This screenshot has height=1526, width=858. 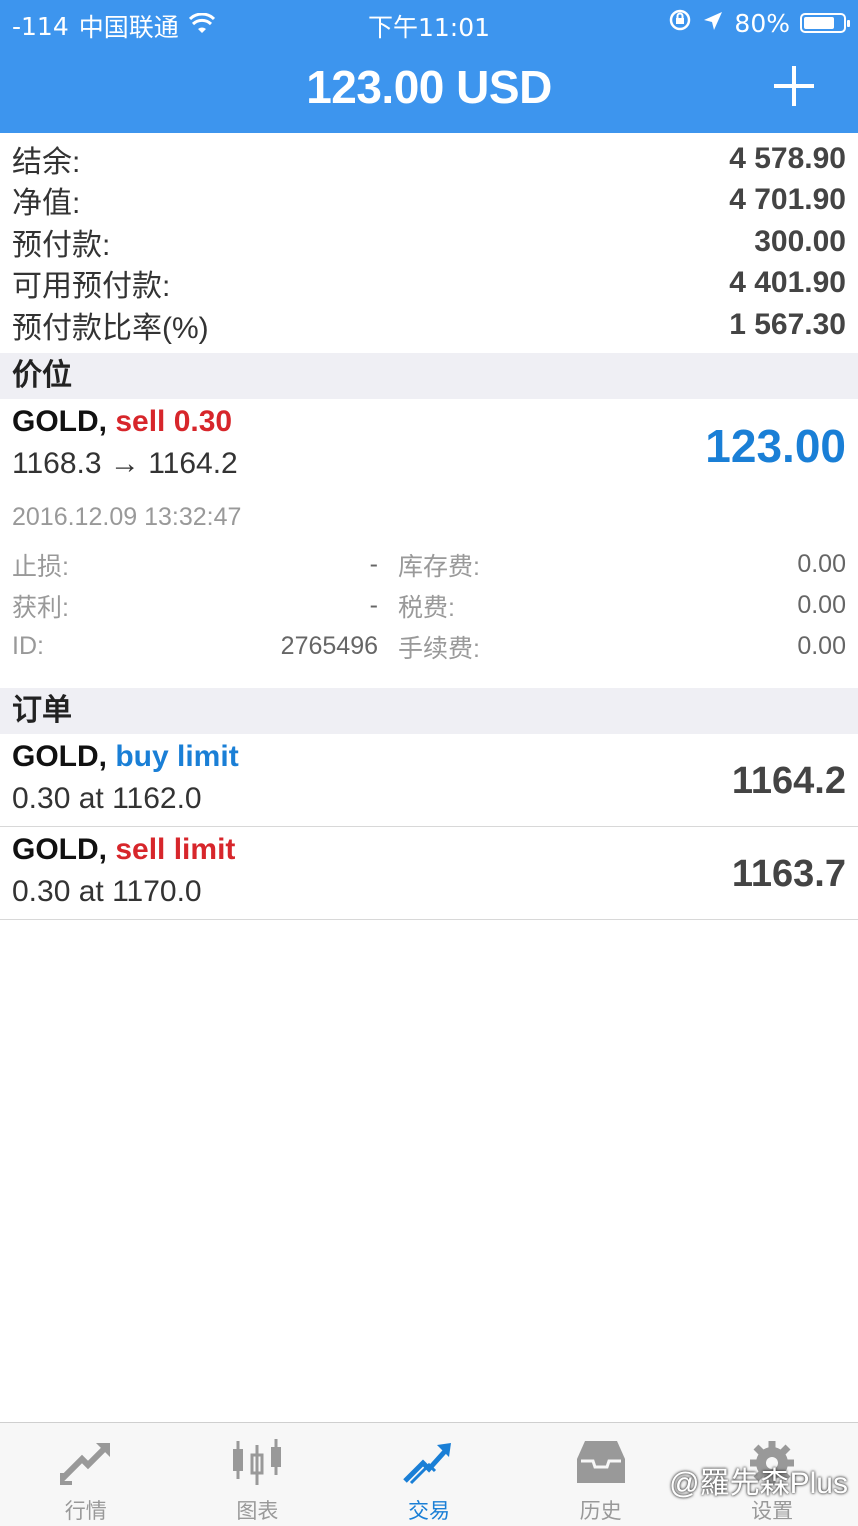 I want to click on order-row: GOLD, sell limit 0.30 at 1170.0 1163.7, so click(x=429, y=873).